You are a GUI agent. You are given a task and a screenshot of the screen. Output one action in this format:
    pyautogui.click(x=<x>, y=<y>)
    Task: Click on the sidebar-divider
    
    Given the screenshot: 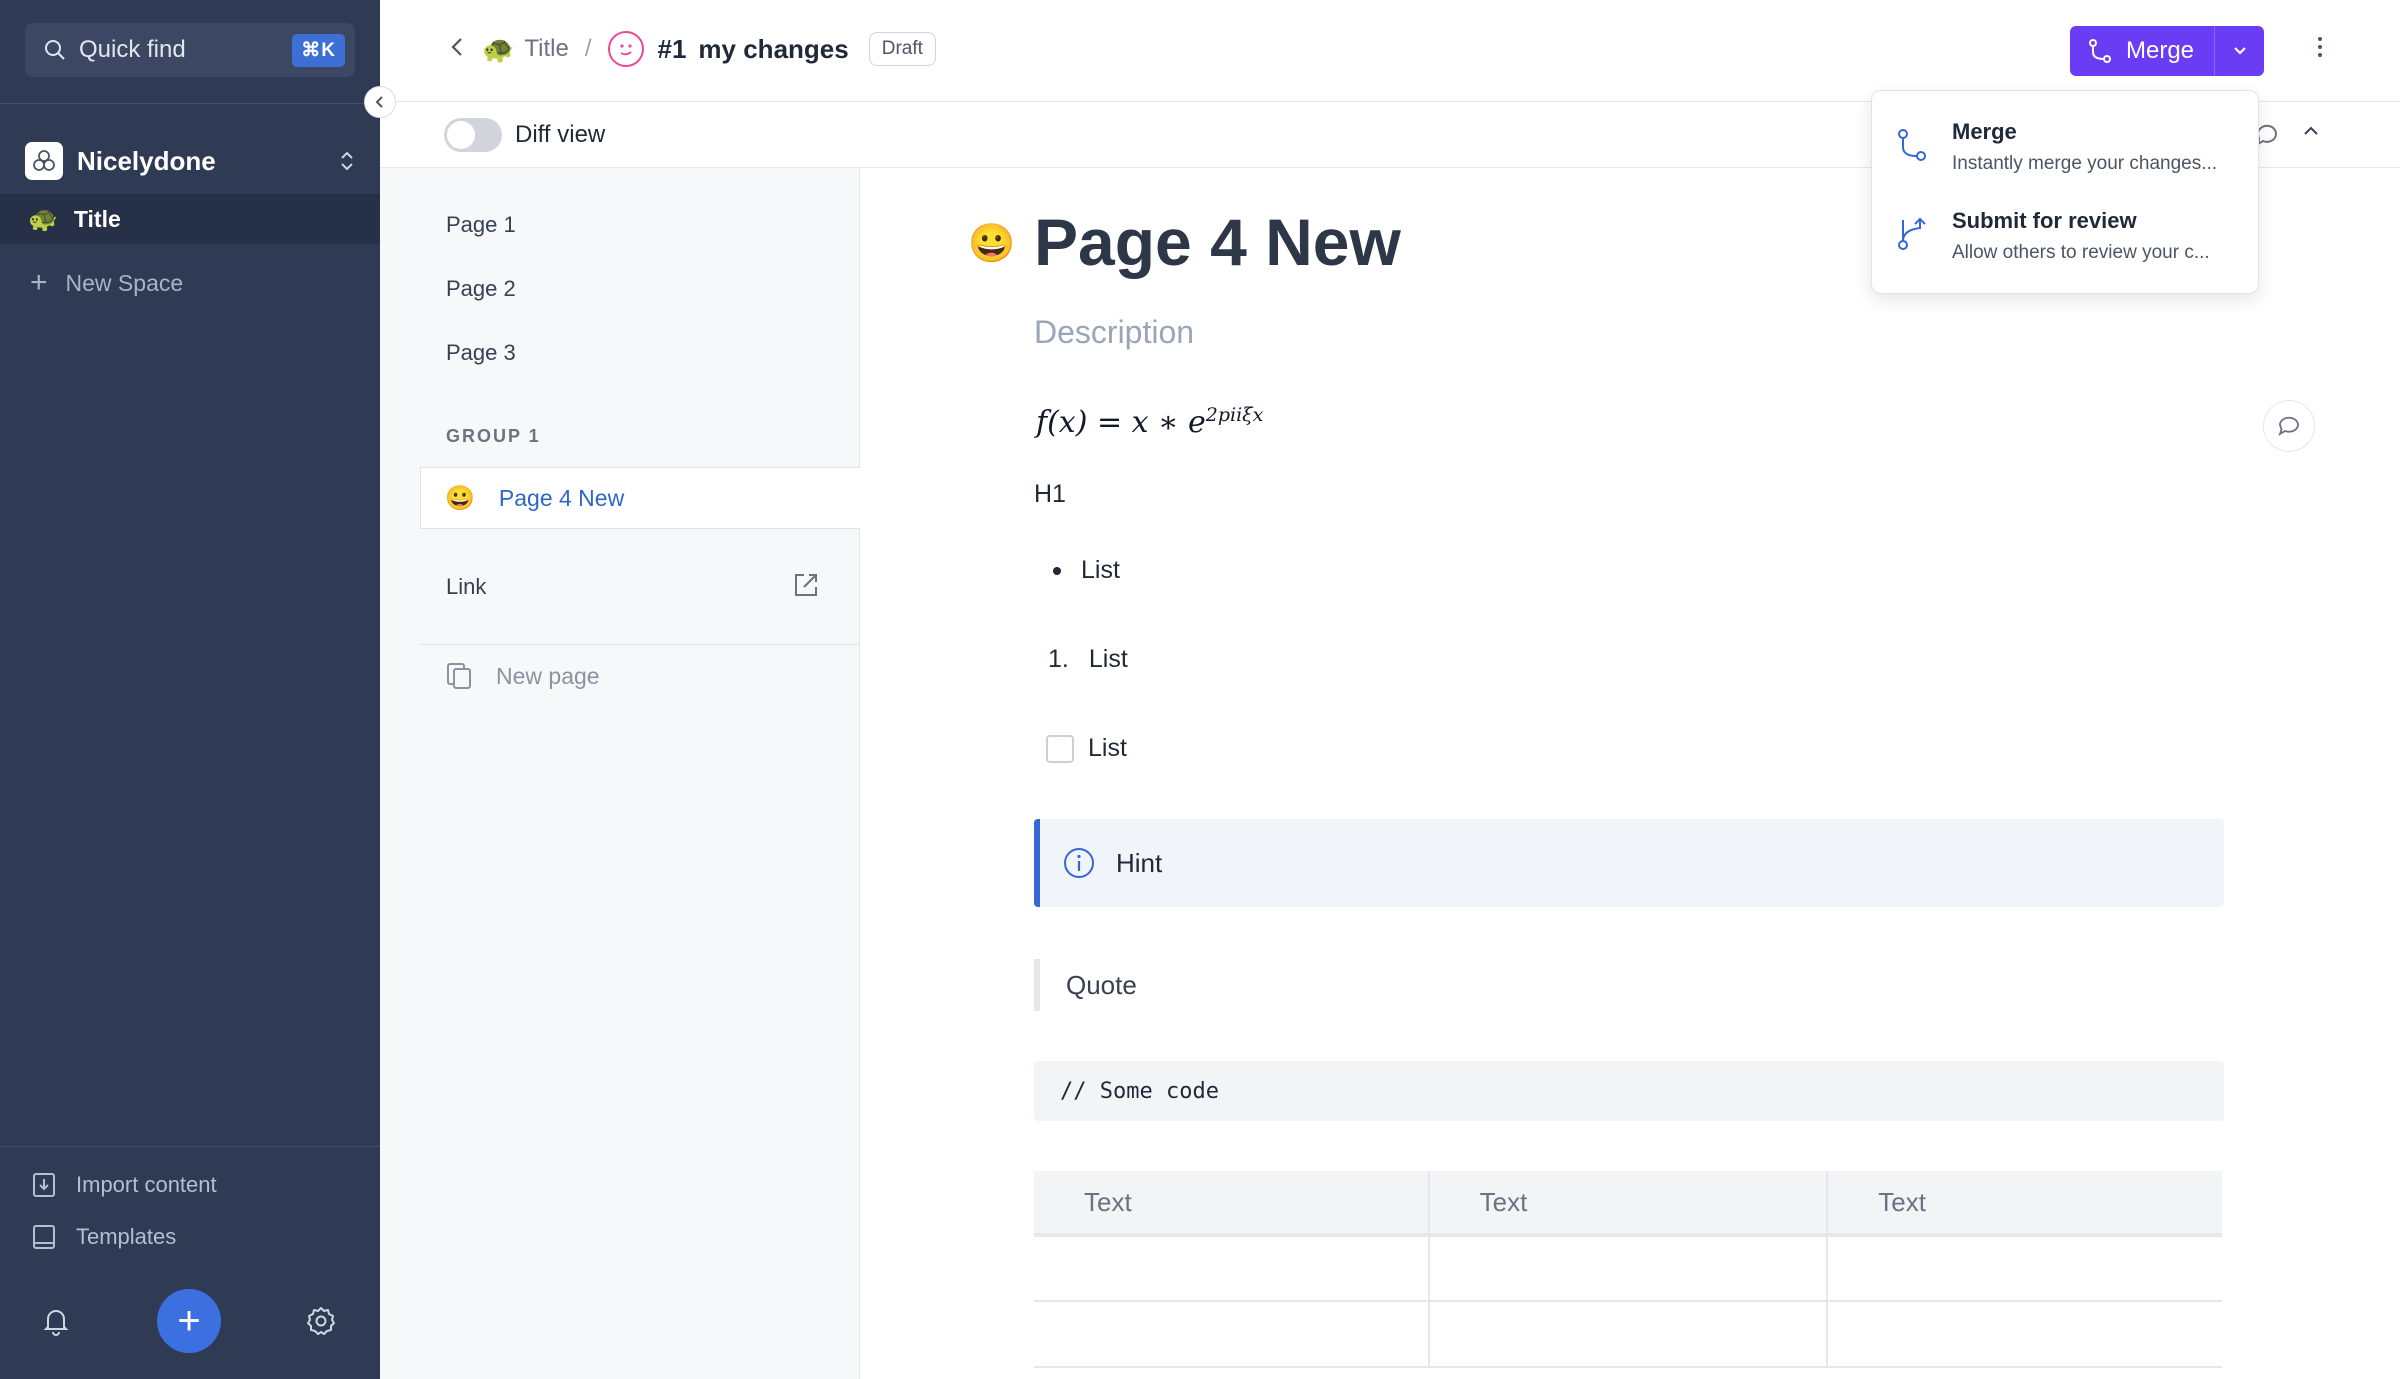 What is the action you would take?
    pyautogui.click(x=190, y=103)
    